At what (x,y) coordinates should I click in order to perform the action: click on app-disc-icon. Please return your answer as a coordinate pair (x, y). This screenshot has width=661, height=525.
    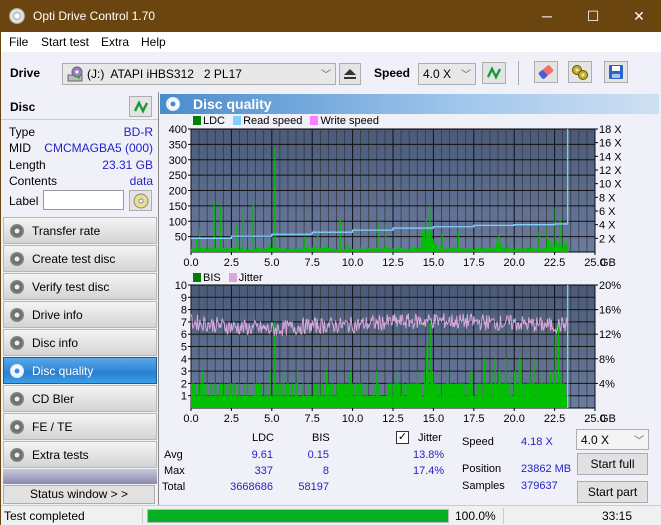
    Looking at the image, I should click on (17, 16).